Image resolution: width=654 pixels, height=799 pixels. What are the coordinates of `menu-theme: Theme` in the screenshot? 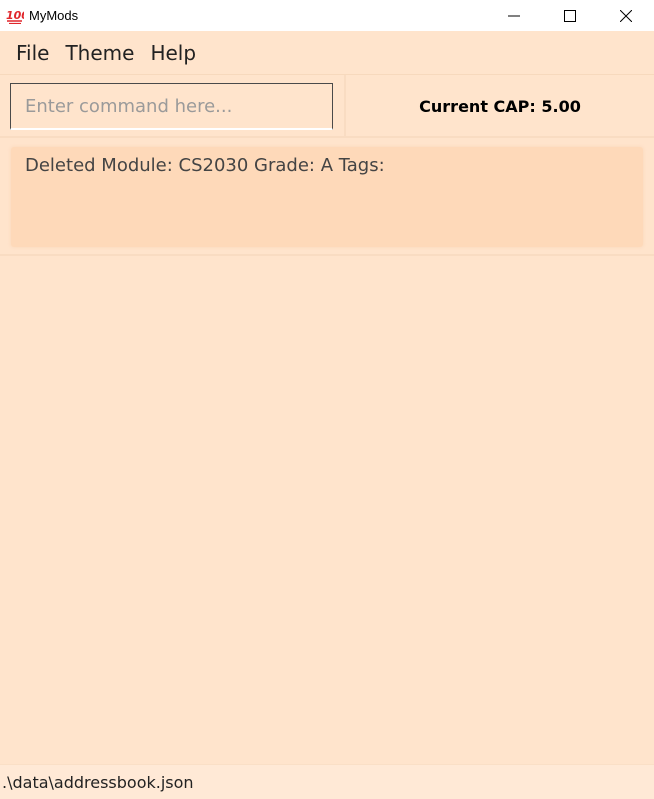 It's located at (102, 53).